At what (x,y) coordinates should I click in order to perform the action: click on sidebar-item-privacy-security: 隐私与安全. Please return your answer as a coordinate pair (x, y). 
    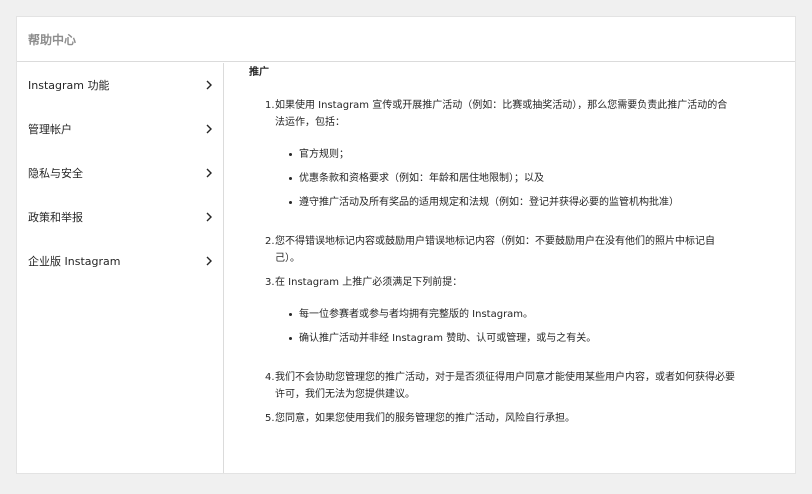
    Looking at the image, I should click on (120, 173).